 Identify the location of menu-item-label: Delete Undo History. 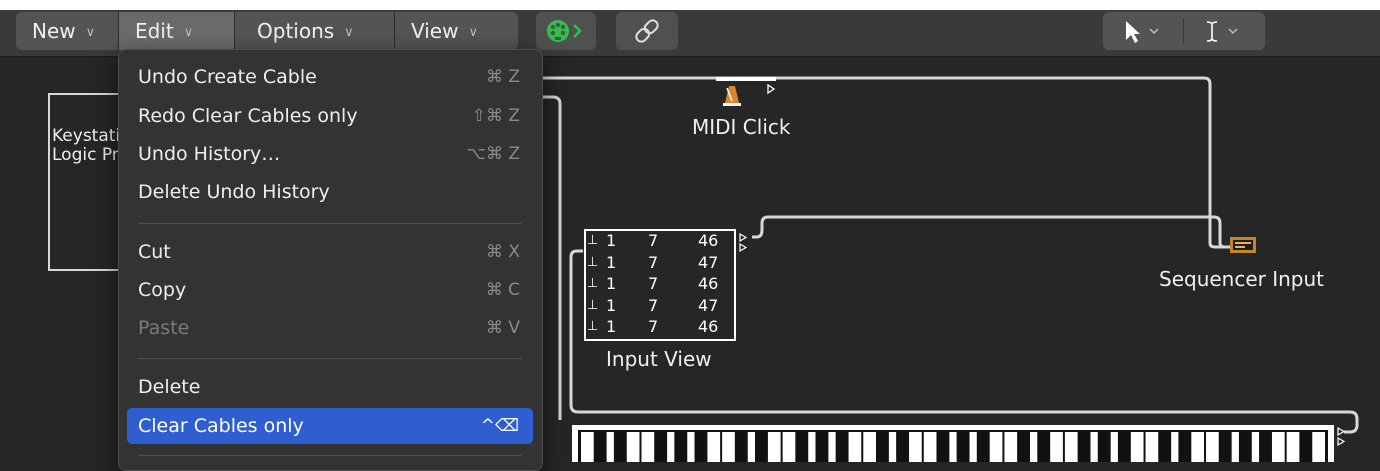
(234, 192).